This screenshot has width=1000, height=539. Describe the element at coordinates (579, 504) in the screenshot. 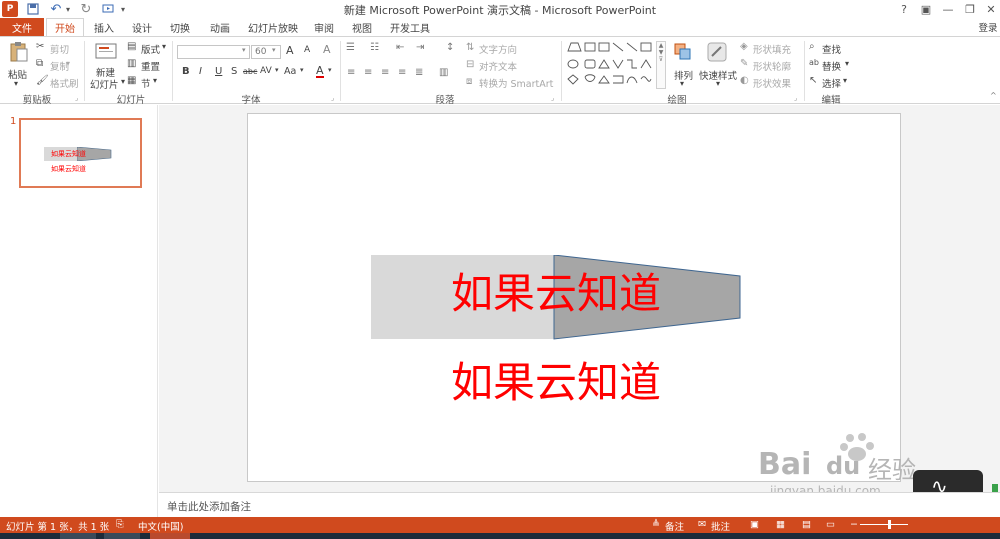

I see `notes-pane: 单击此处添加备注` at that location.